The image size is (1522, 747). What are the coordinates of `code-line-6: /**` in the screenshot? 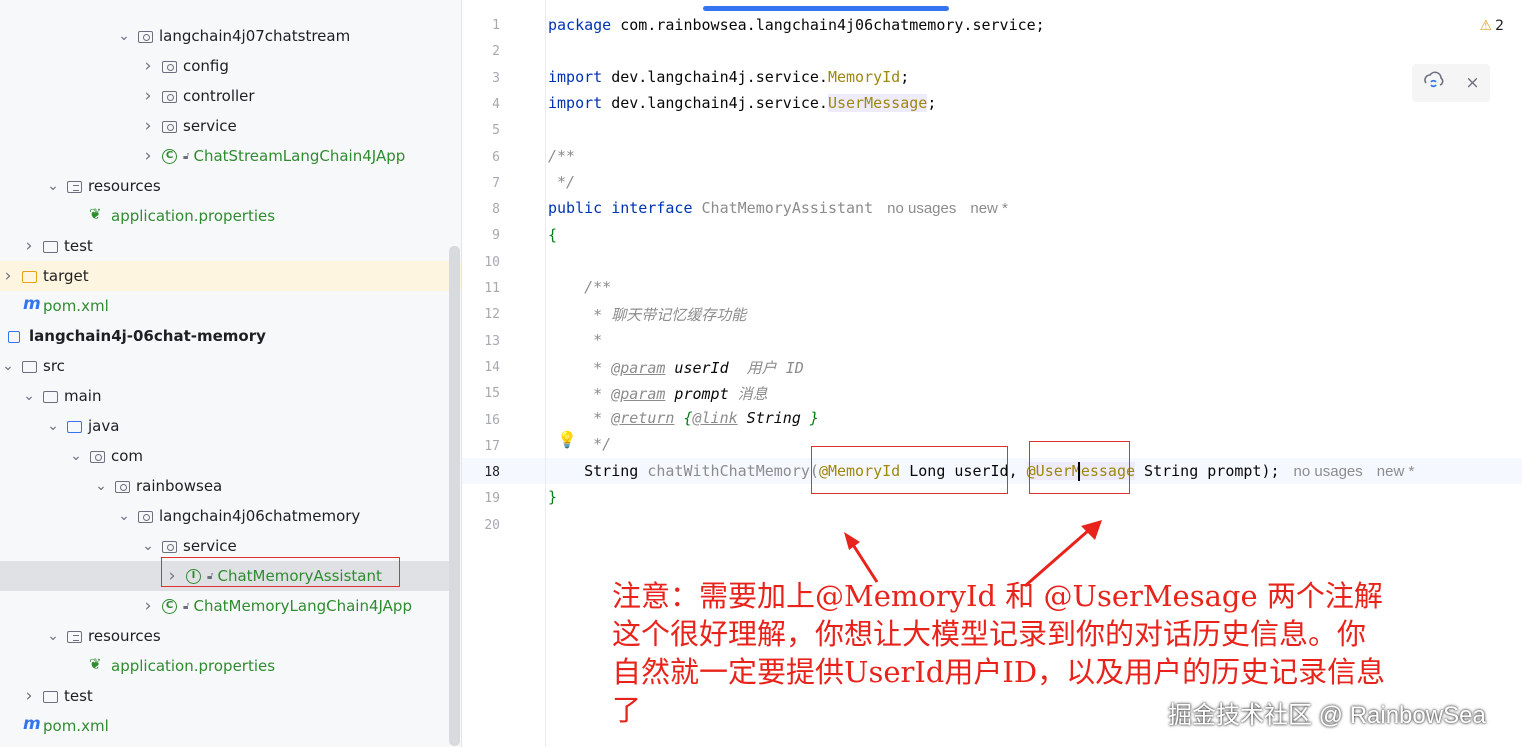 It's located at (561, 156).